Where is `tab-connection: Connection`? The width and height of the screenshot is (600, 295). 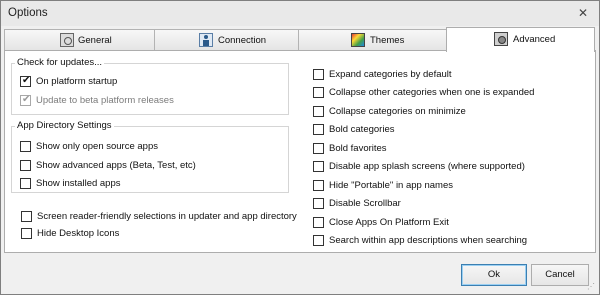
tab-connection: Connection is located at coordinates (226, 39).